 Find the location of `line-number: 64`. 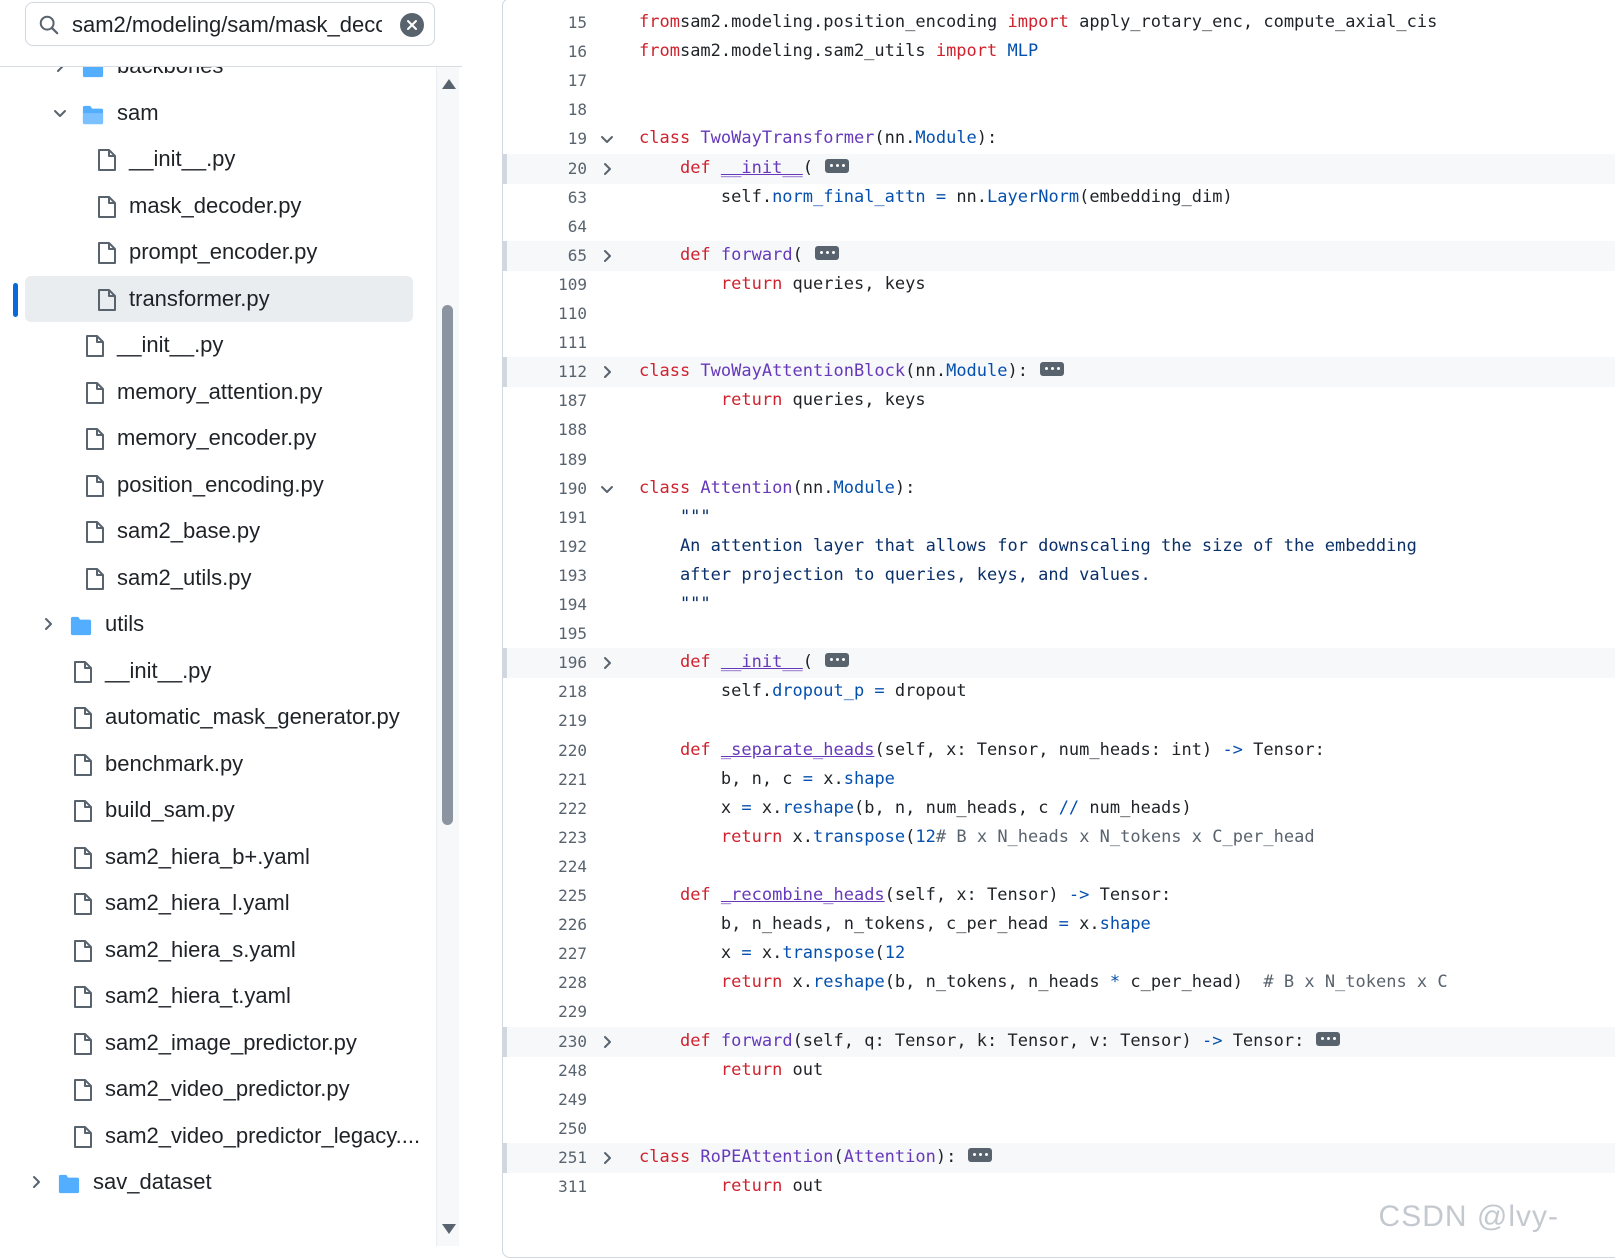

line-number: 64 is located at coordinates (545, 226).